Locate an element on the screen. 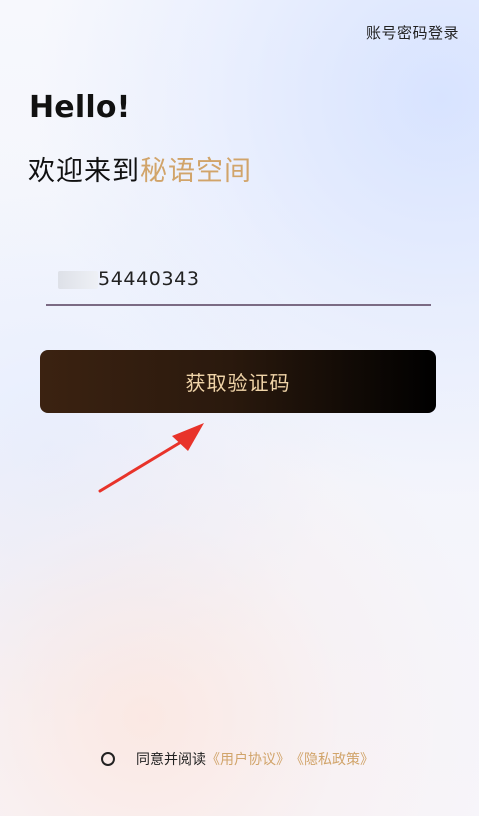 This screenshot has width=479, height=816. agreement-prefix: 同意并阅读 is located at coordinates (171, 760).